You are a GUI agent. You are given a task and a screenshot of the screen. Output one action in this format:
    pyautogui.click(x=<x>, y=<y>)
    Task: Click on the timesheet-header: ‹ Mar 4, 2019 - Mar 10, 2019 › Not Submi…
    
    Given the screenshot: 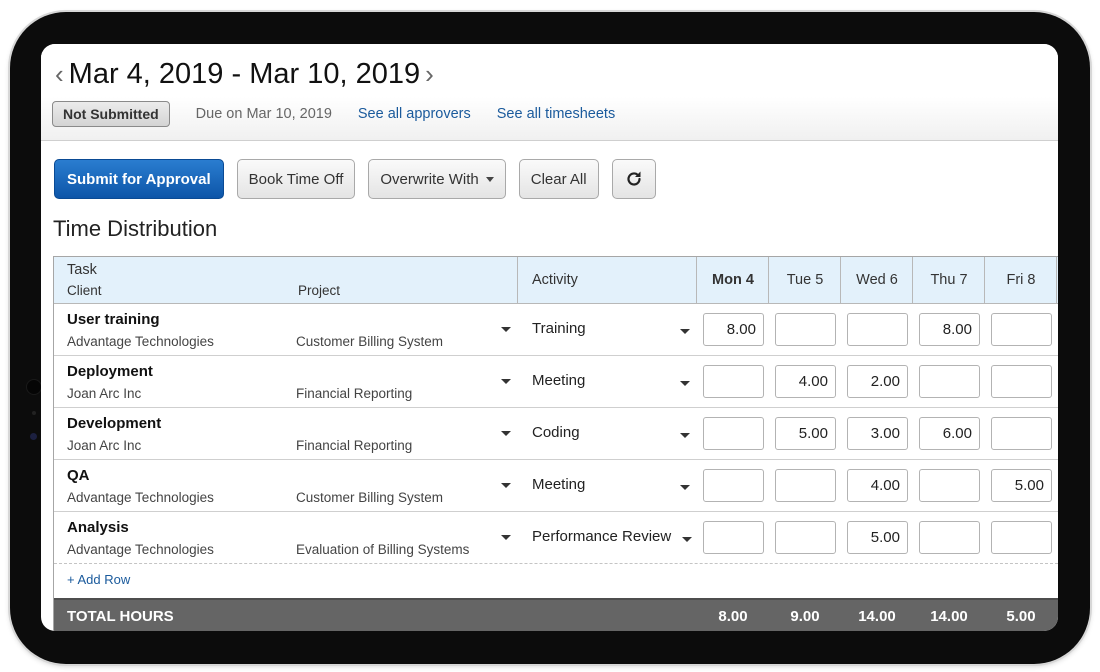 What is the action you would take?
    pyautogui.click(x=549, y=92)
    